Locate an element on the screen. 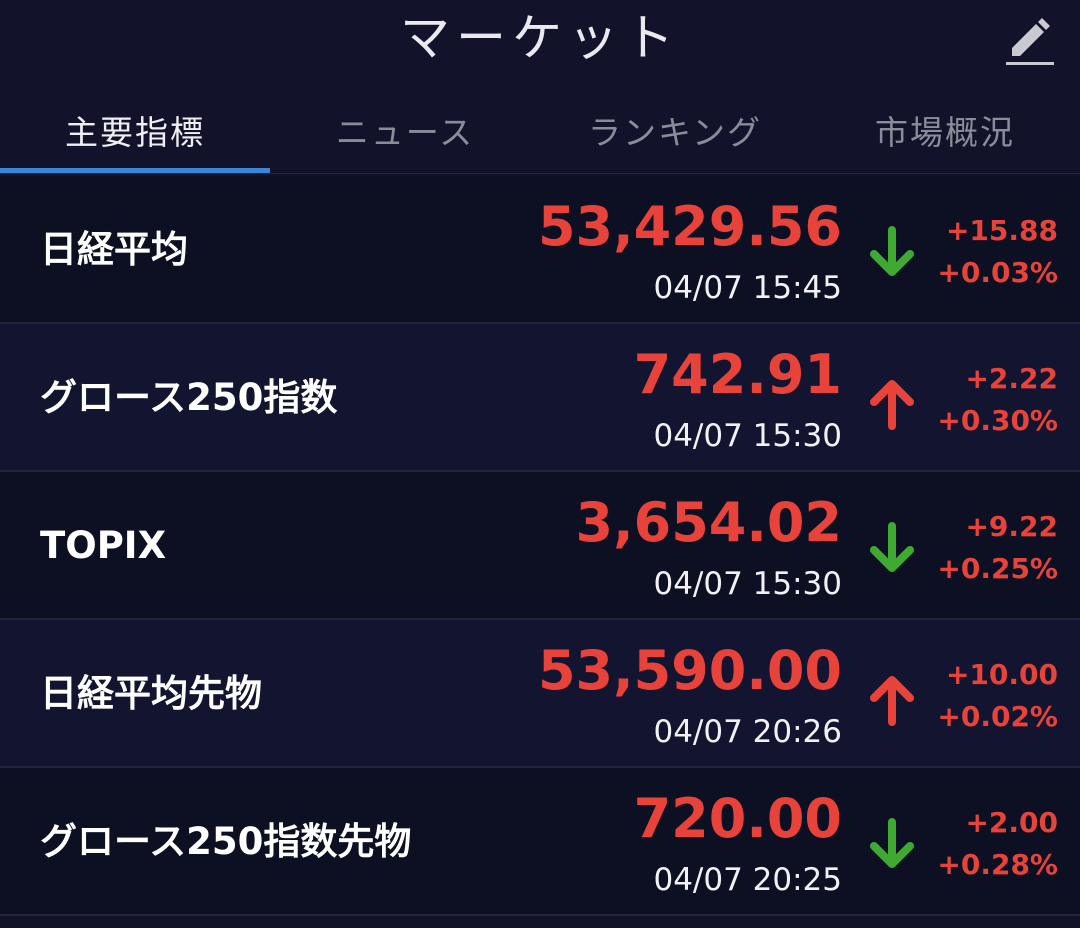  index-change: +10.00 +0.02% is located at coordinates (997, 696).